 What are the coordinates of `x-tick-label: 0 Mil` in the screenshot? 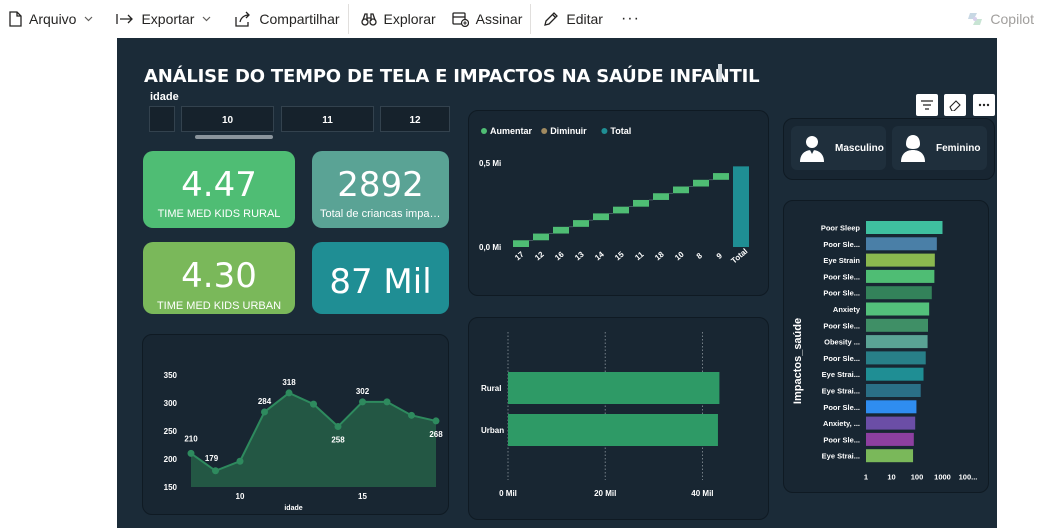 It's located at (508, 493).